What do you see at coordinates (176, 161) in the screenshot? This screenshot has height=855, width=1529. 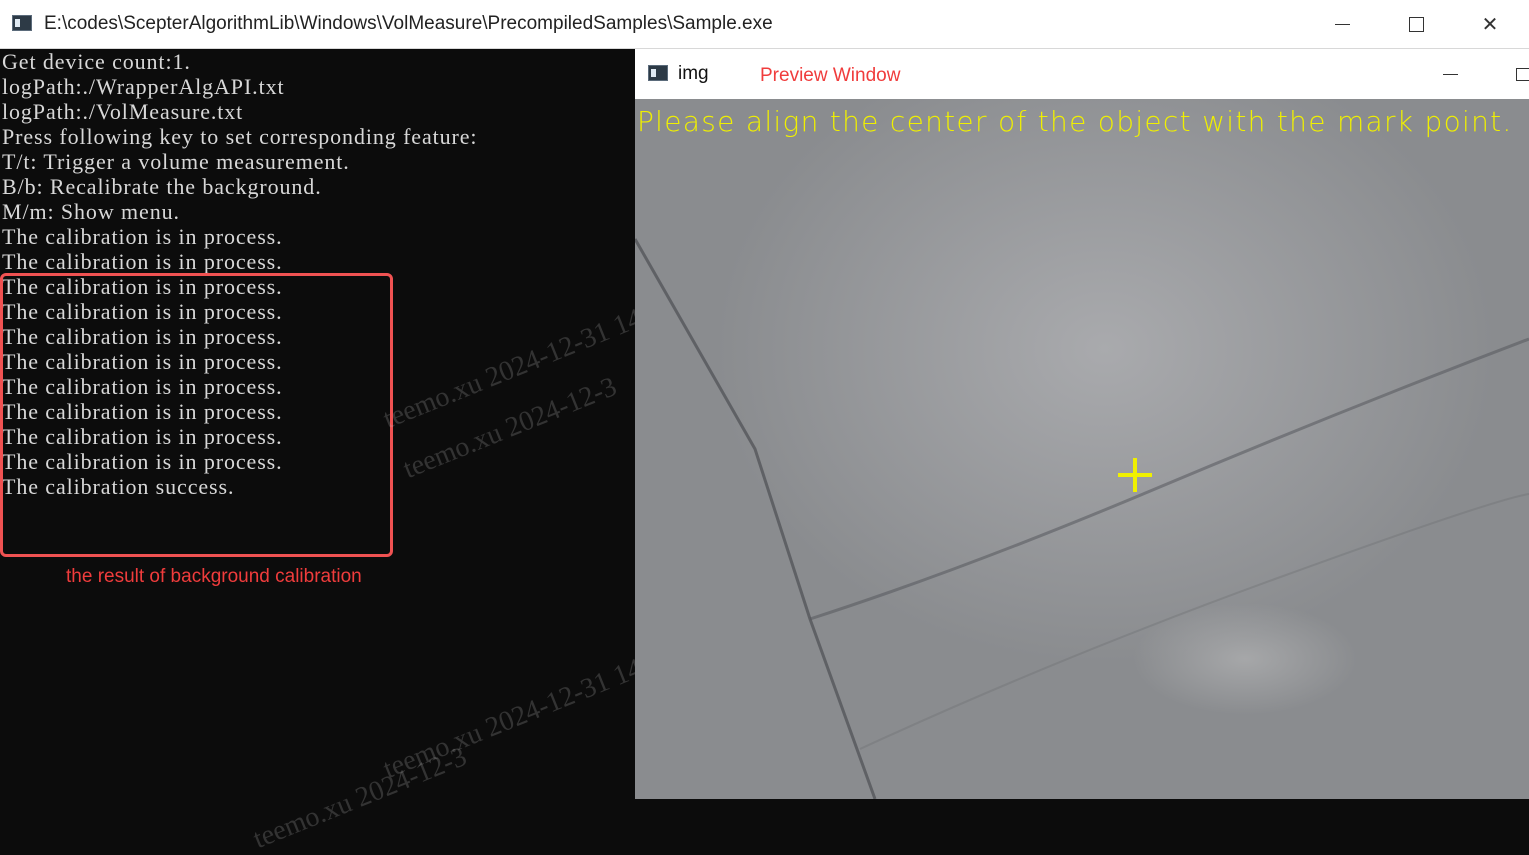 I see `console-line: T/t: Trigger a volume measurement.` at bounding box center [176, 161].